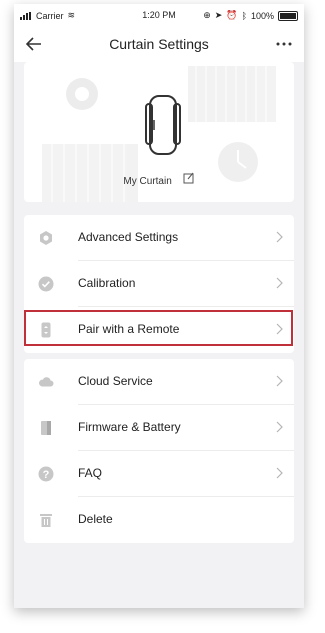 The width and height of the screenshot is (325, 633). I want to click on curtain-robot-icon, so click(163, 125).